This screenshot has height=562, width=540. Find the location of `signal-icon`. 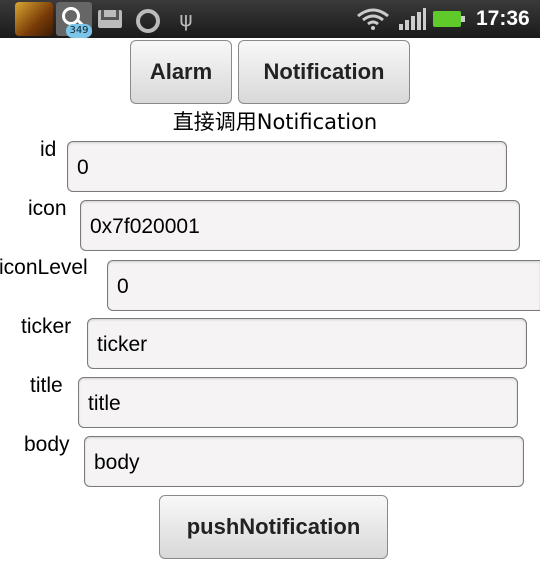

signal-icon is located at coordinates (412, 19).